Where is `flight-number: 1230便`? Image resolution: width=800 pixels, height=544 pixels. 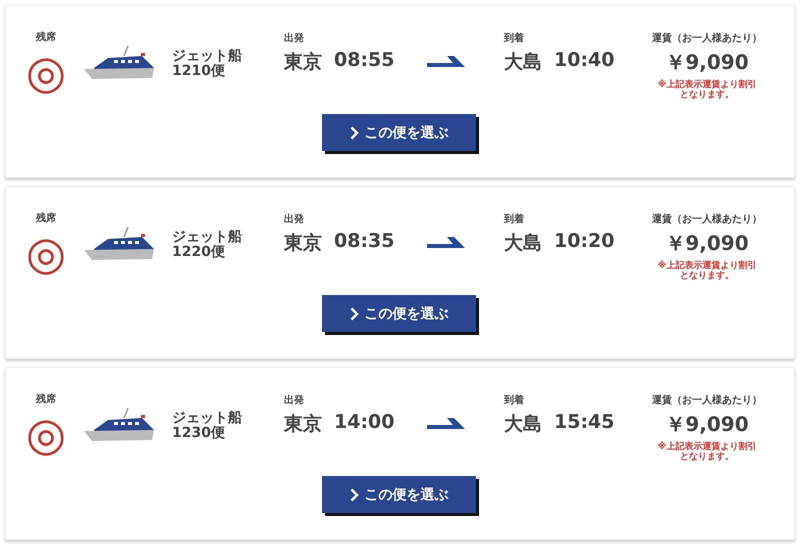 flight-number: 1230便 is located at coordinates (199, 433).